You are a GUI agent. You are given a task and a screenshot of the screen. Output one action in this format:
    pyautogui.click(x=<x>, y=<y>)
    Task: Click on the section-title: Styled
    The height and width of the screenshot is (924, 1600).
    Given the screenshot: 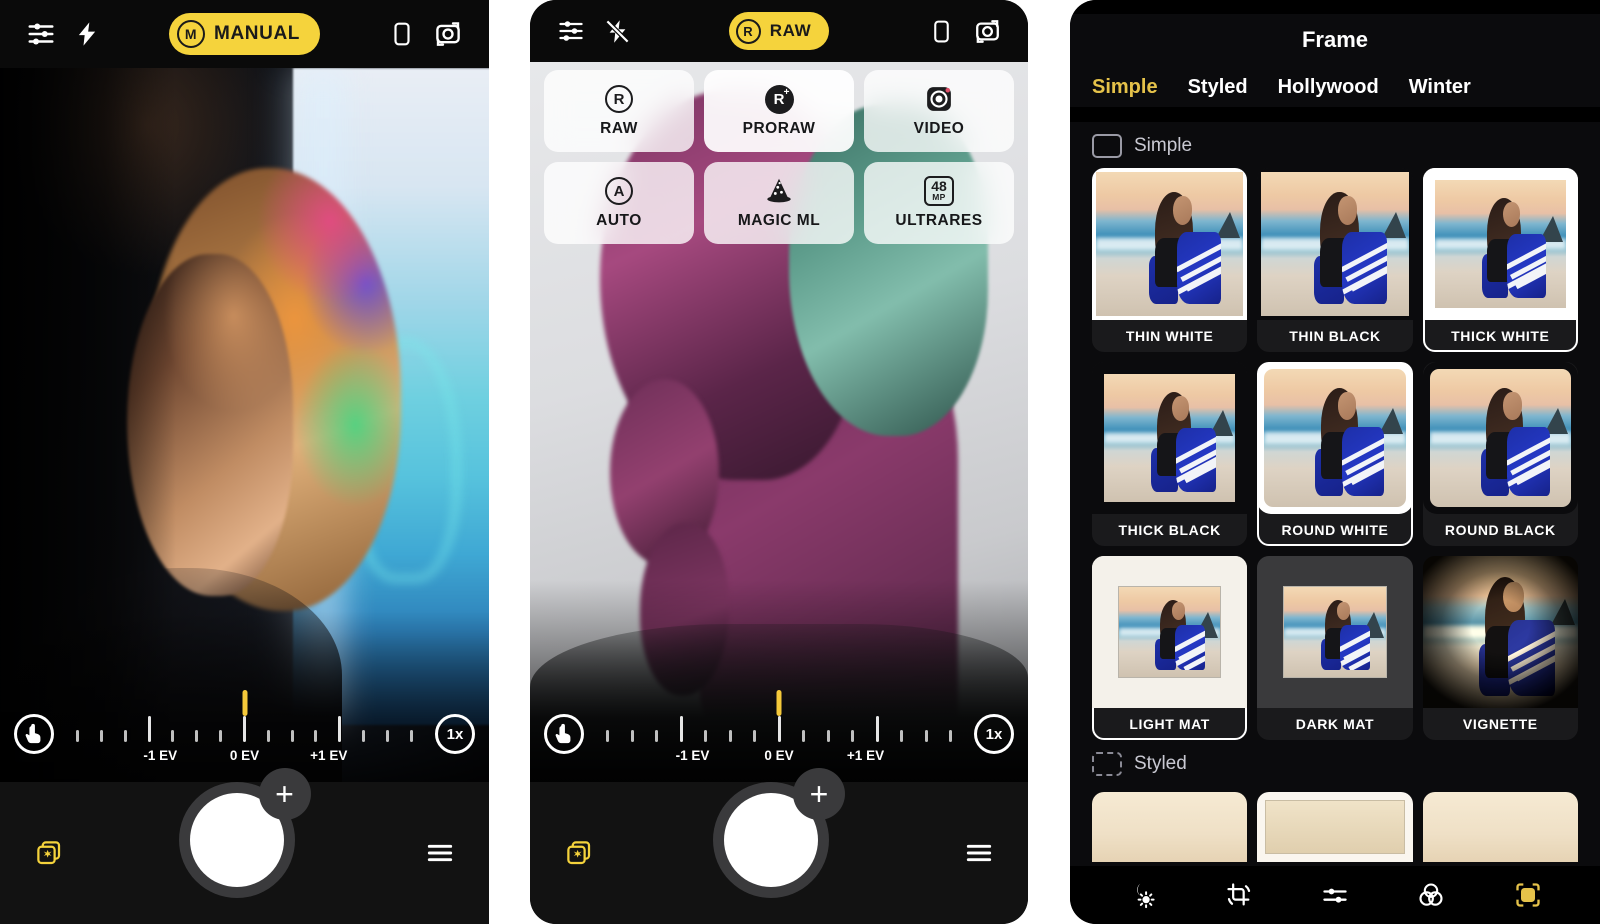 What is the action you would take?
    pyautogui.click(x=1160, y=763)
    